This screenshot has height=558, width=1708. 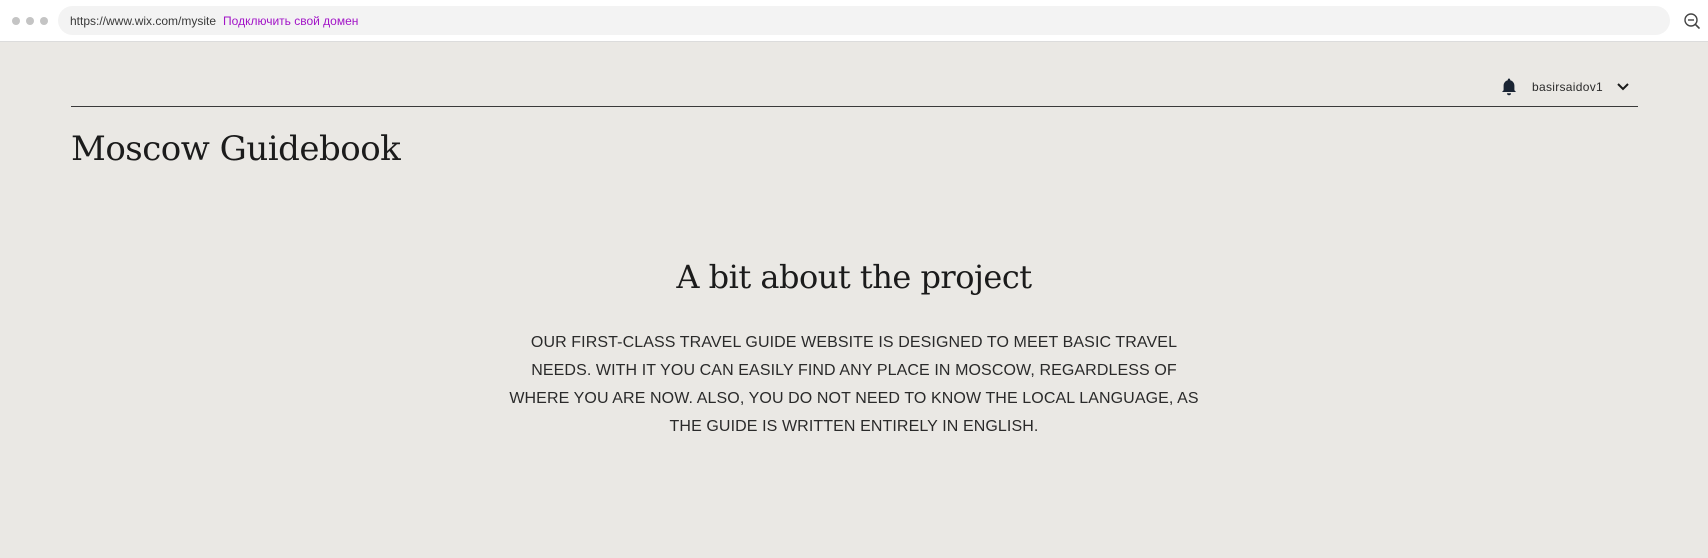 I want to click on site-title: Moscow Guidebook, so click(x=236, y=149).